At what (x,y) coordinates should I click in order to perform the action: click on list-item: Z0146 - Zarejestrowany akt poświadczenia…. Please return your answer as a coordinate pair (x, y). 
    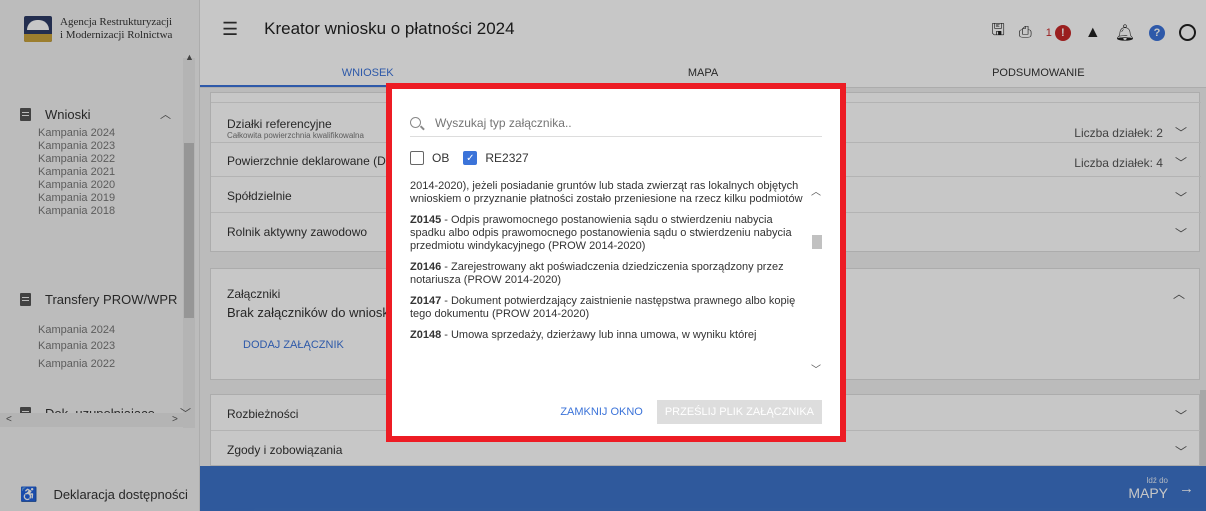
    Looking at the image, I should click on (610, 274).